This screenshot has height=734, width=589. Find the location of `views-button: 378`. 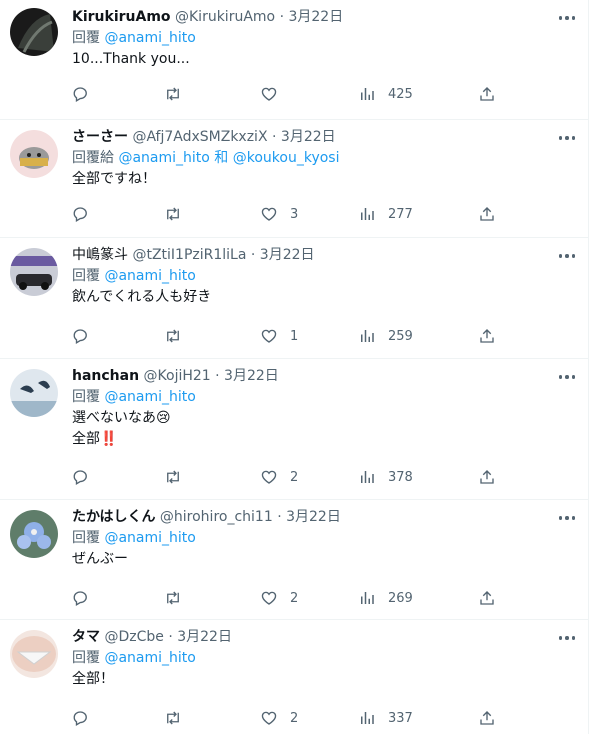

views-button: 378 is located at coordinates (385, 477).